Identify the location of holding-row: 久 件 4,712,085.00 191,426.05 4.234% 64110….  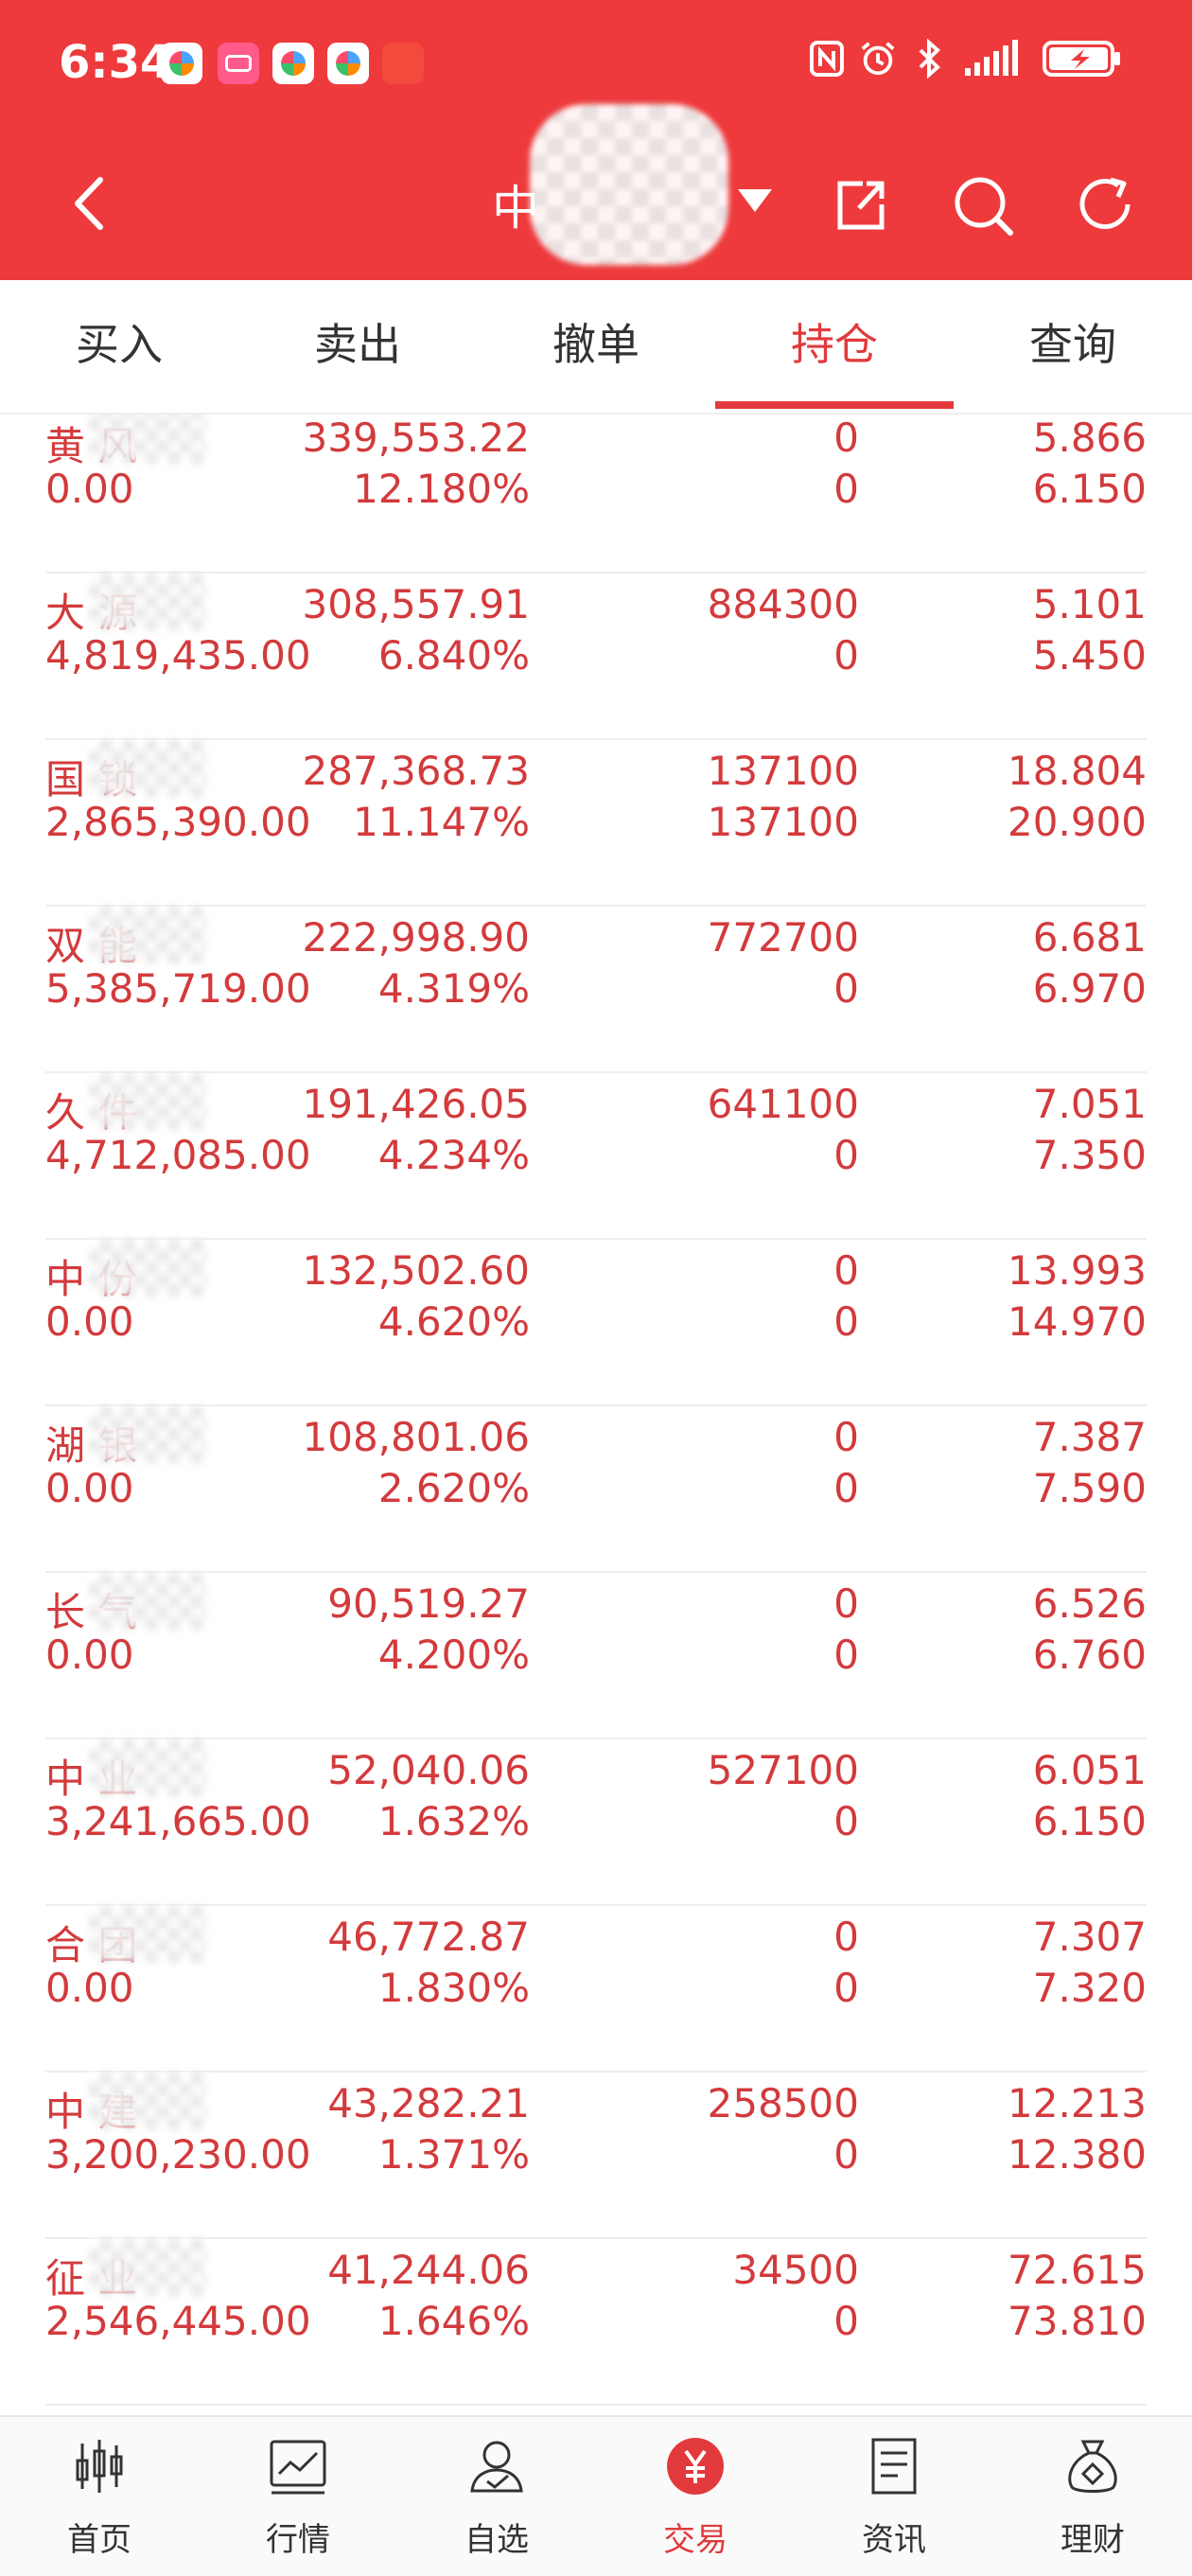
(596, 1155).